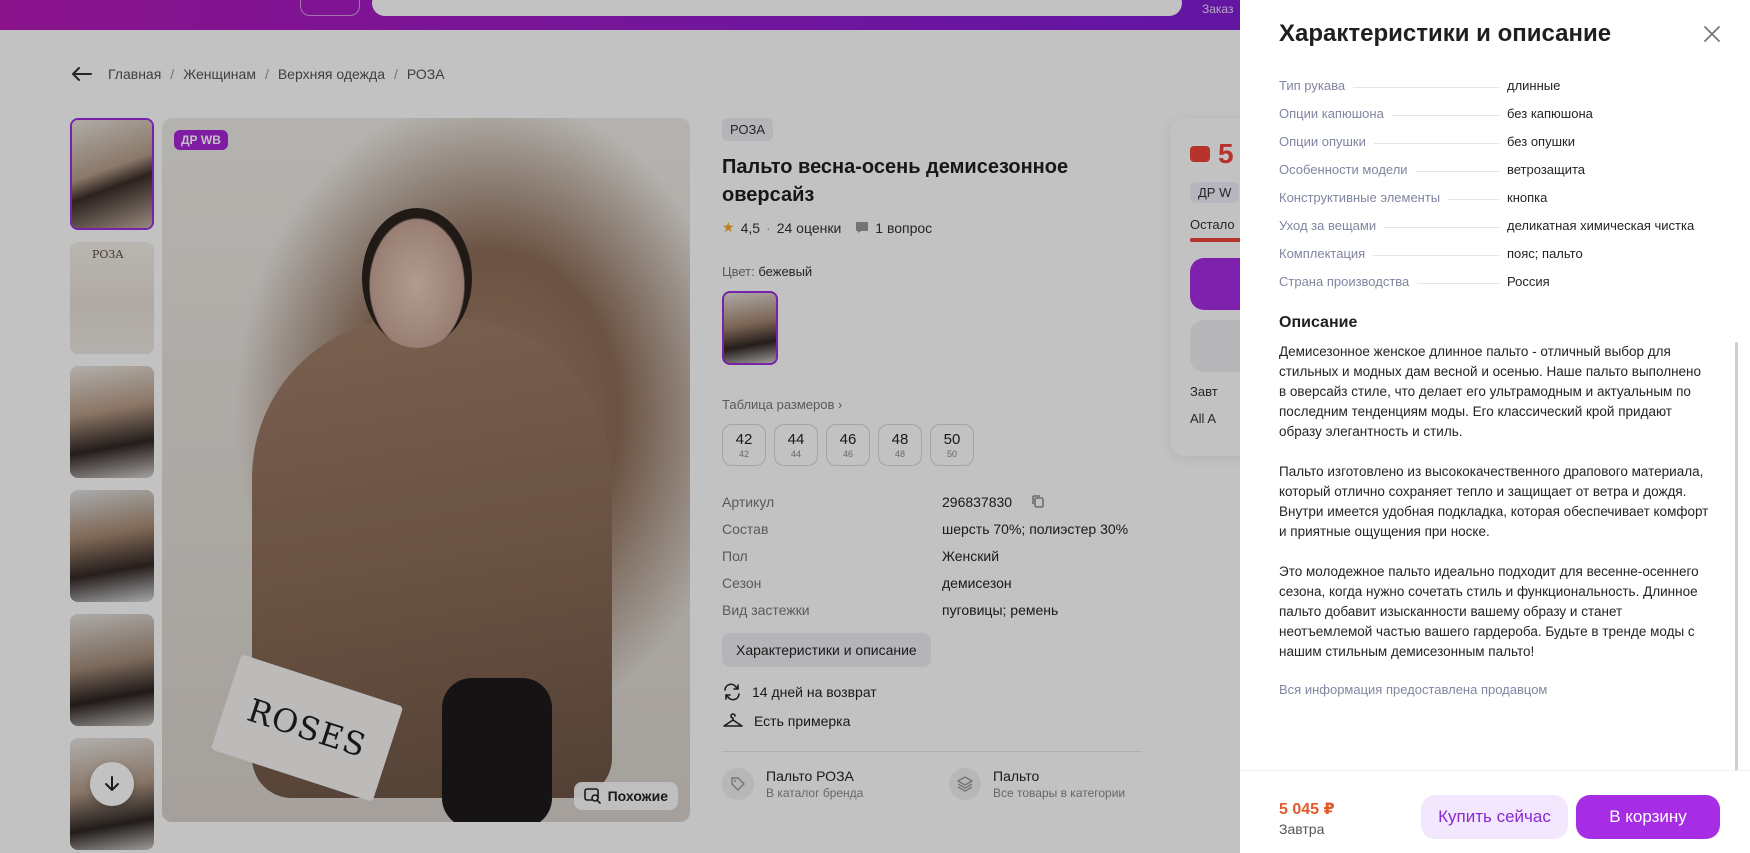 The height and width of the screenshot is (853, 1750). I want to click on panel-footer: 5 045 ₽ Завтра Купить сейчас В корзину, so click(1495, 811).